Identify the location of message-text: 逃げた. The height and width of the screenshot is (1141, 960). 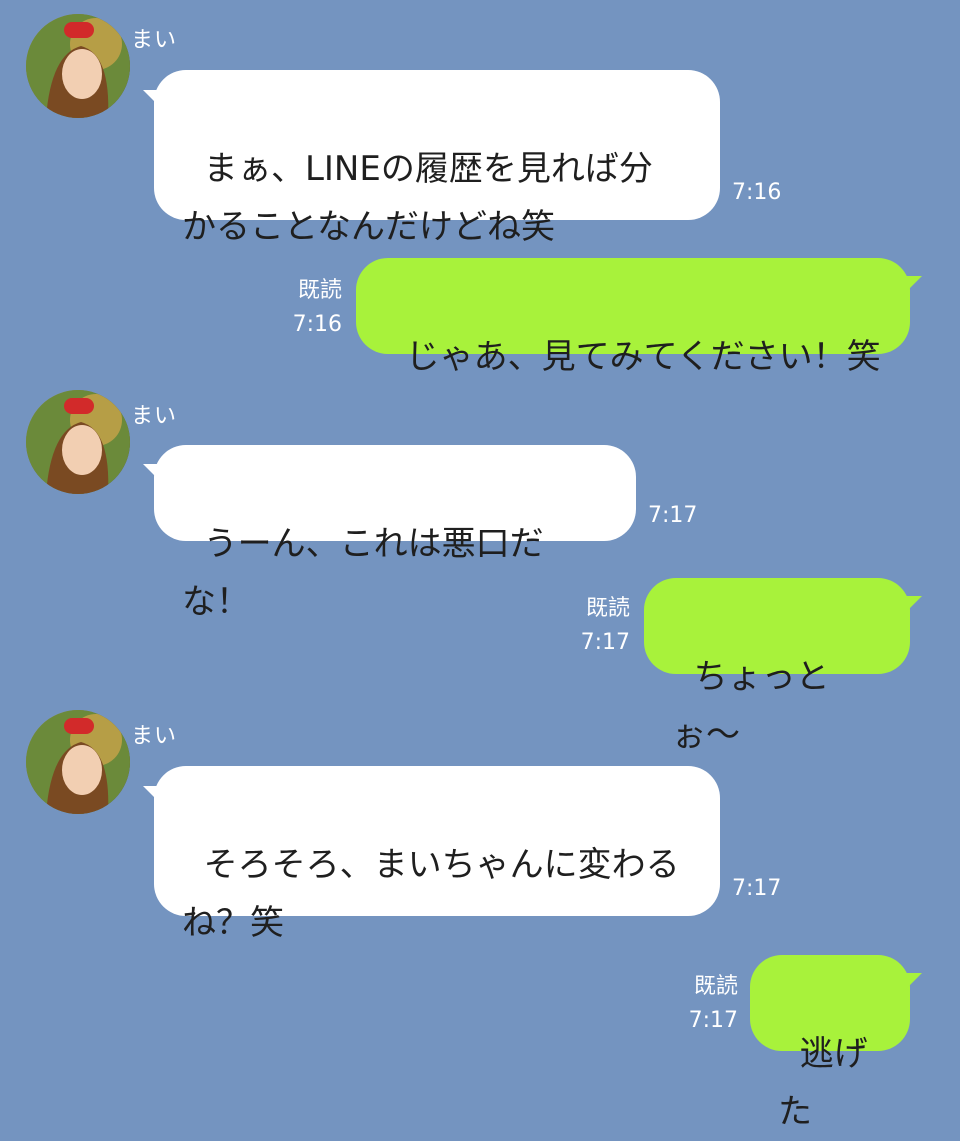
(823, 1083).